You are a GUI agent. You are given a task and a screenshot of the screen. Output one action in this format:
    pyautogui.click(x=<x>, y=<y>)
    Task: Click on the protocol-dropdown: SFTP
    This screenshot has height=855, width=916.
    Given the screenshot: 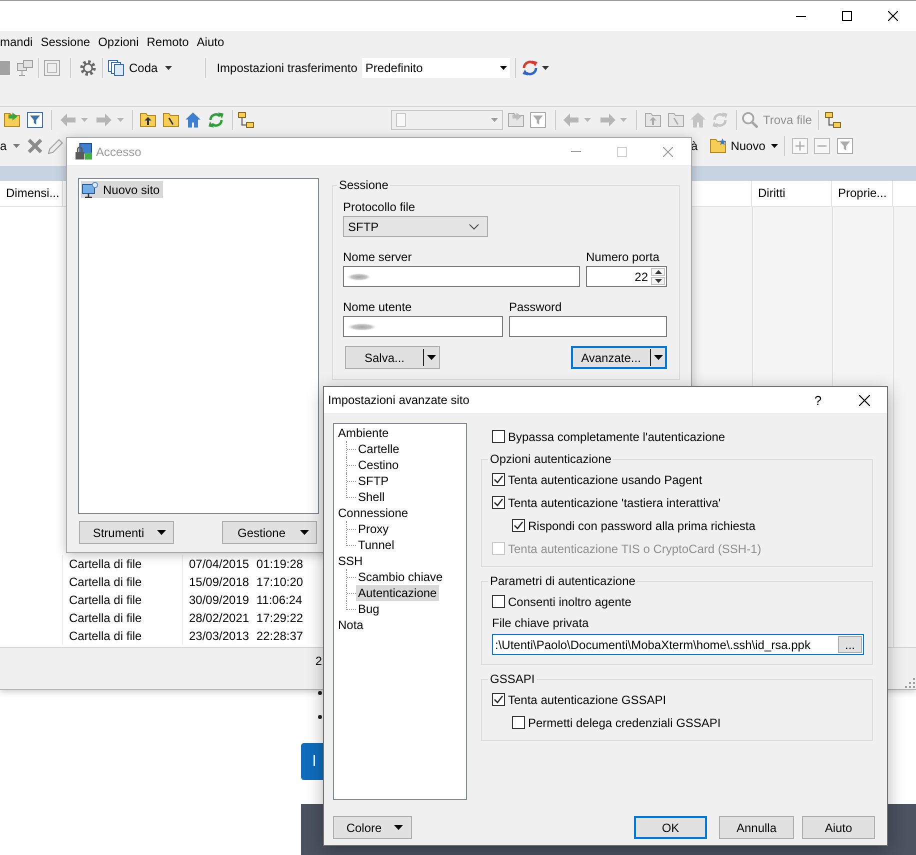 What is the action you would take?
    pyautogui.click(x=415, y=226)
    